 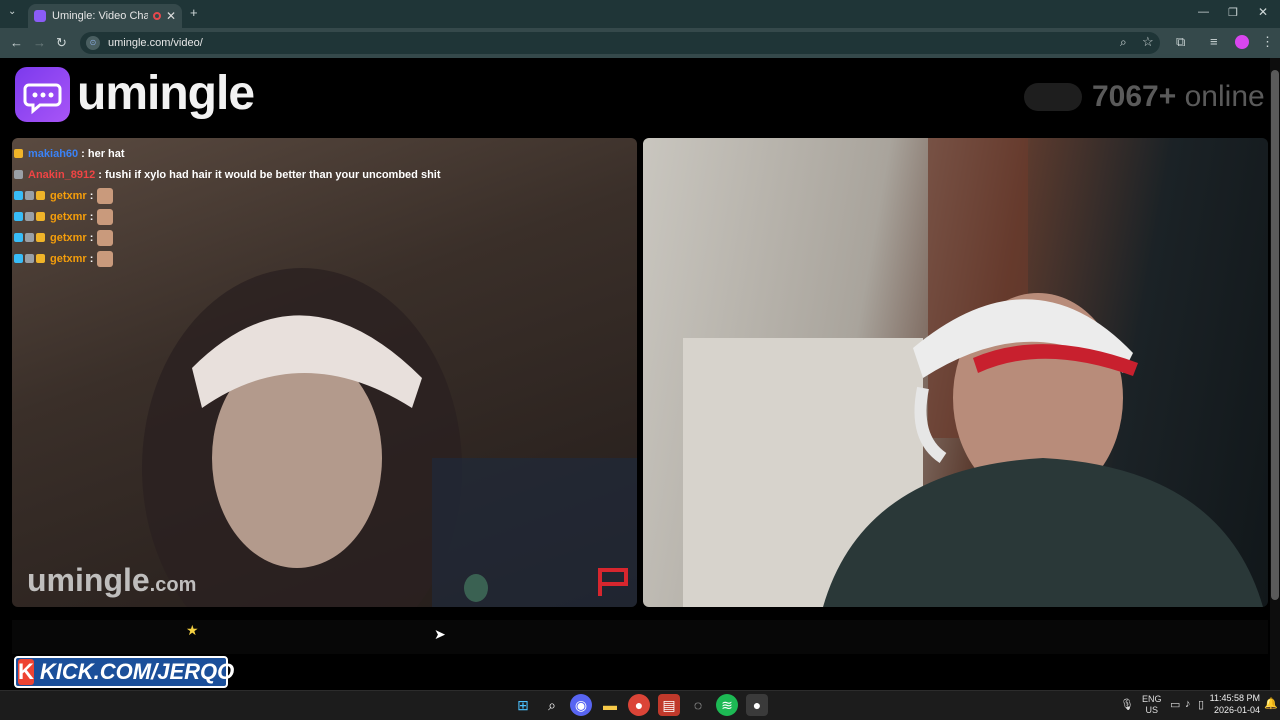 I want to click on address-bar: ⊙ umingle.com/video/, so click(x=620, y=43).